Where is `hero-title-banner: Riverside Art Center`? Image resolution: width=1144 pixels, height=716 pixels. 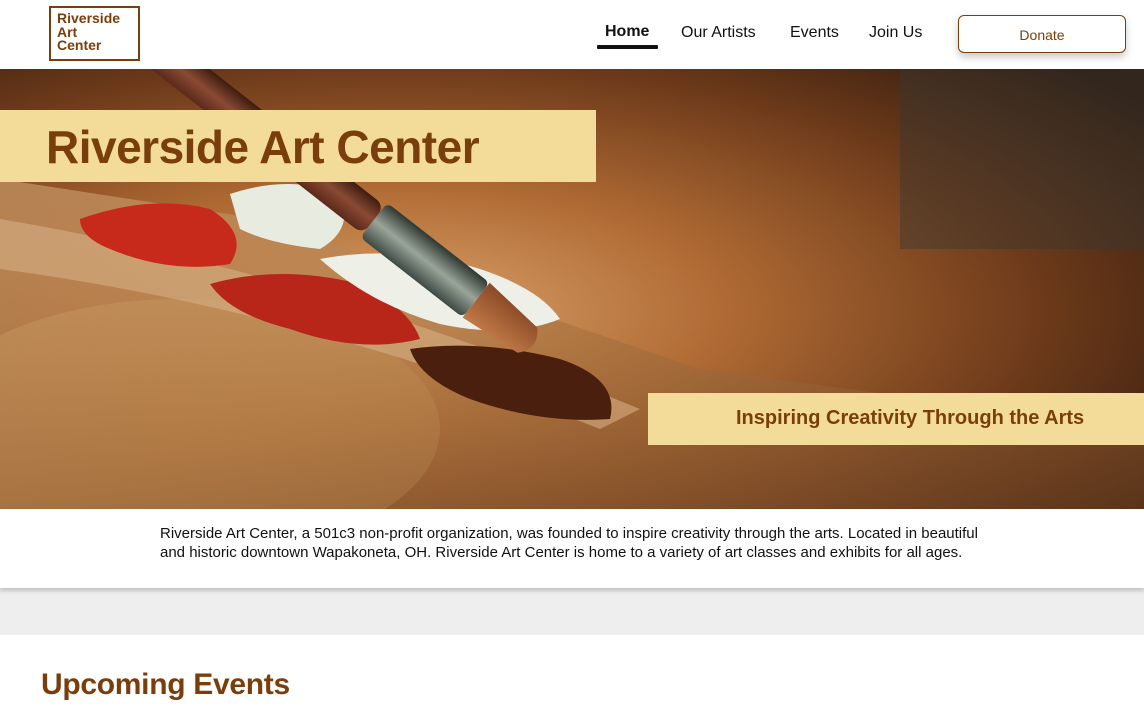
hero-title-banner: Riverside Art Center is located at coordinates (298, 146).